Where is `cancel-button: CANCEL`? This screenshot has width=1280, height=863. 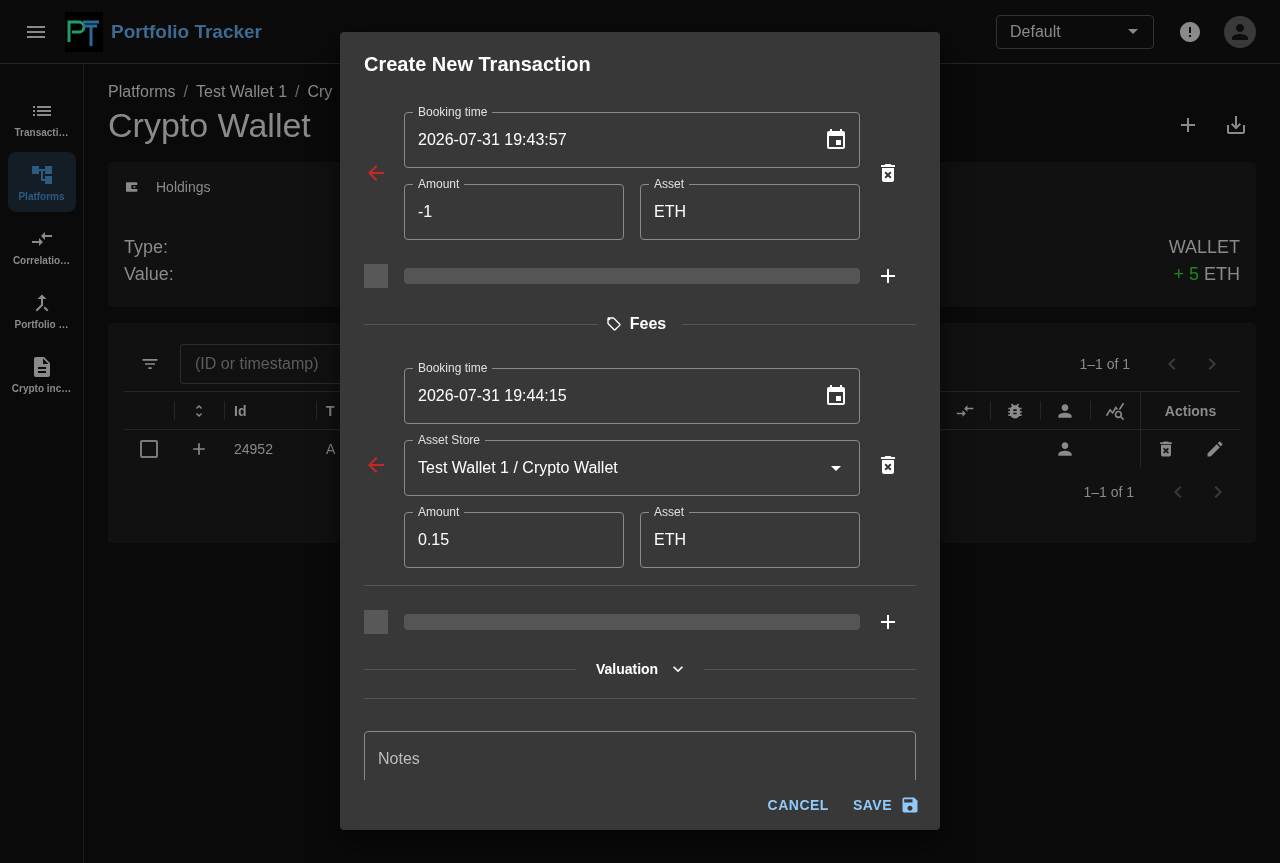
cancel-button: CANCEL is located at coordinates (798, 805).